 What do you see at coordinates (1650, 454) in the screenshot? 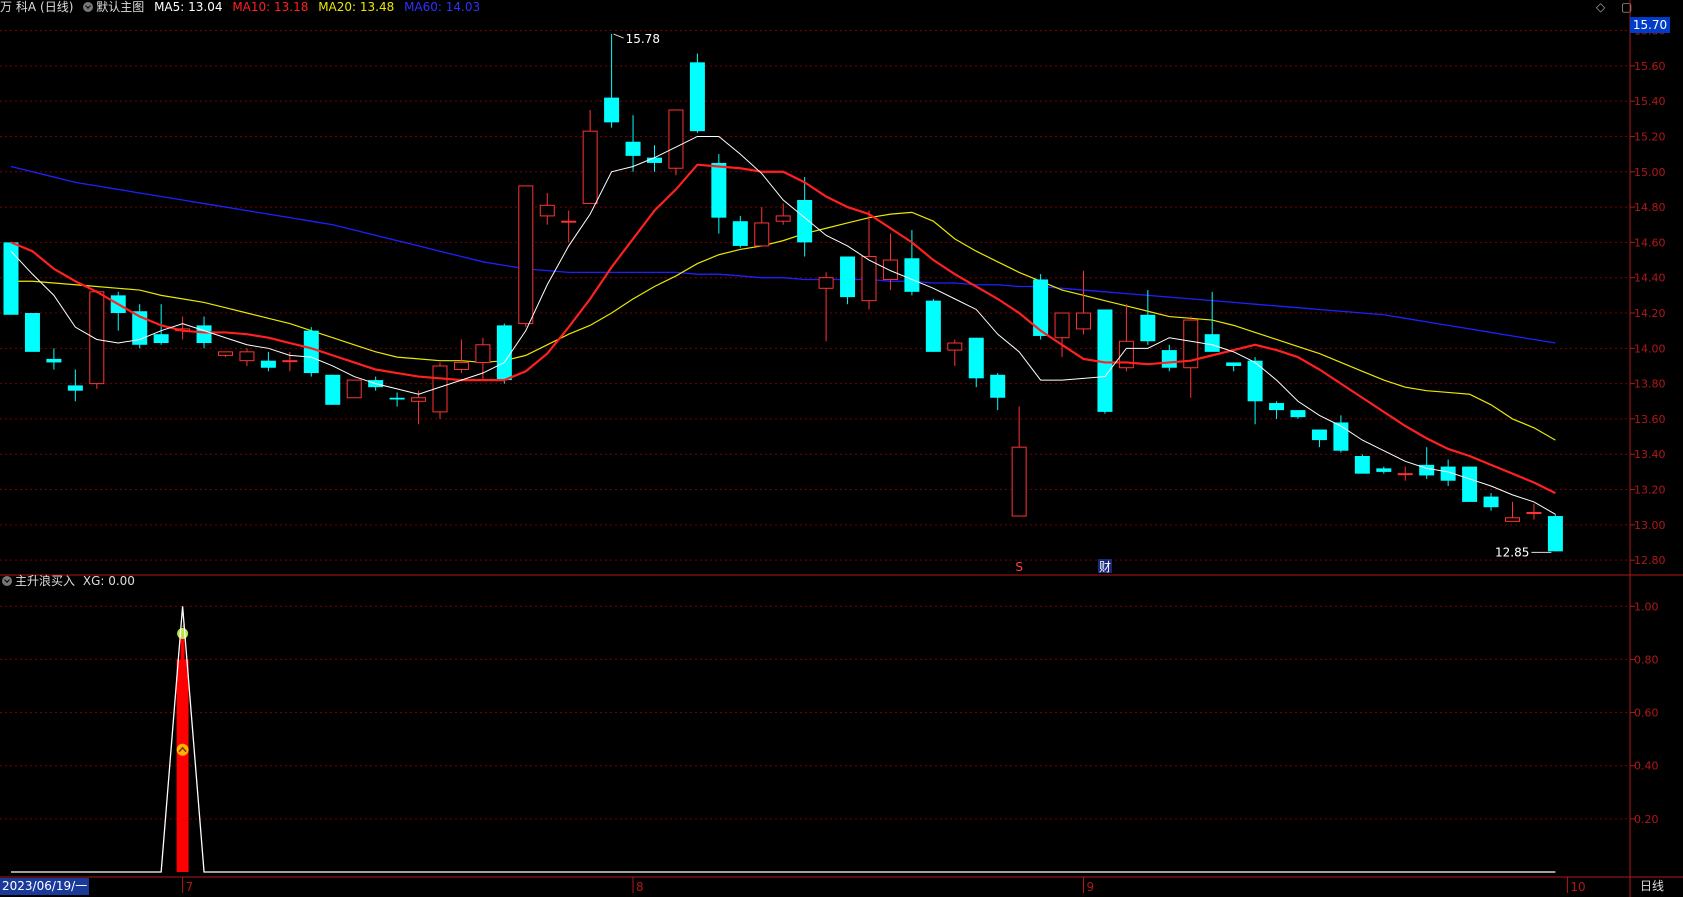
I see `price-tick-label: 13.40` at bounding box center [1650, 454].